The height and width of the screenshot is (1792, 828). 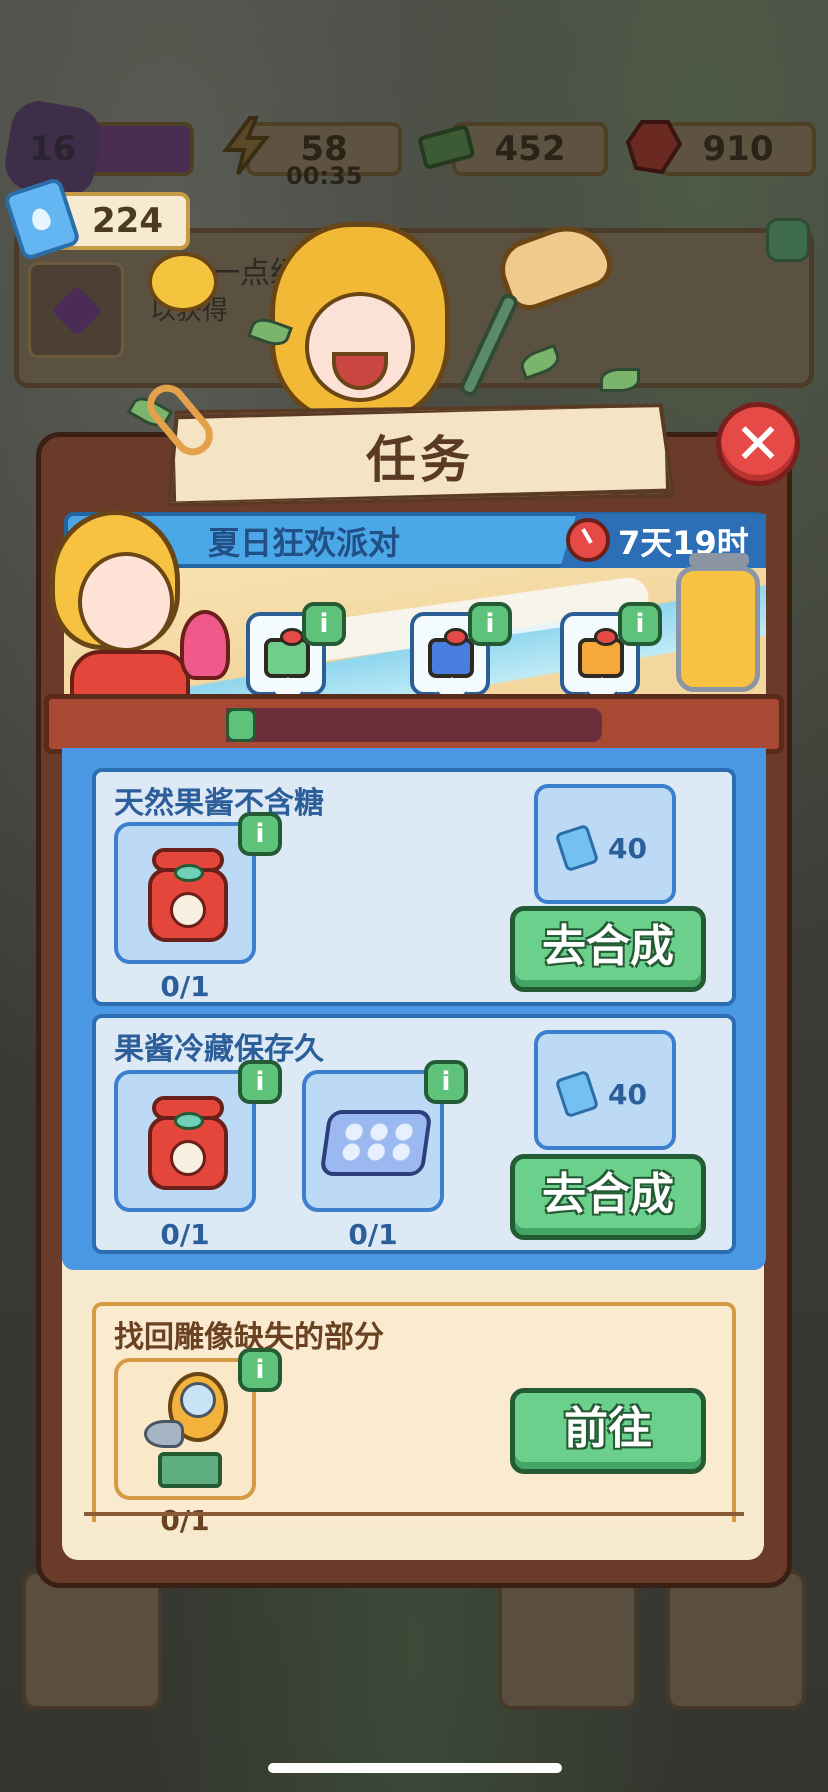 I want to click on home-indicator, so click(x=415, y=1768).